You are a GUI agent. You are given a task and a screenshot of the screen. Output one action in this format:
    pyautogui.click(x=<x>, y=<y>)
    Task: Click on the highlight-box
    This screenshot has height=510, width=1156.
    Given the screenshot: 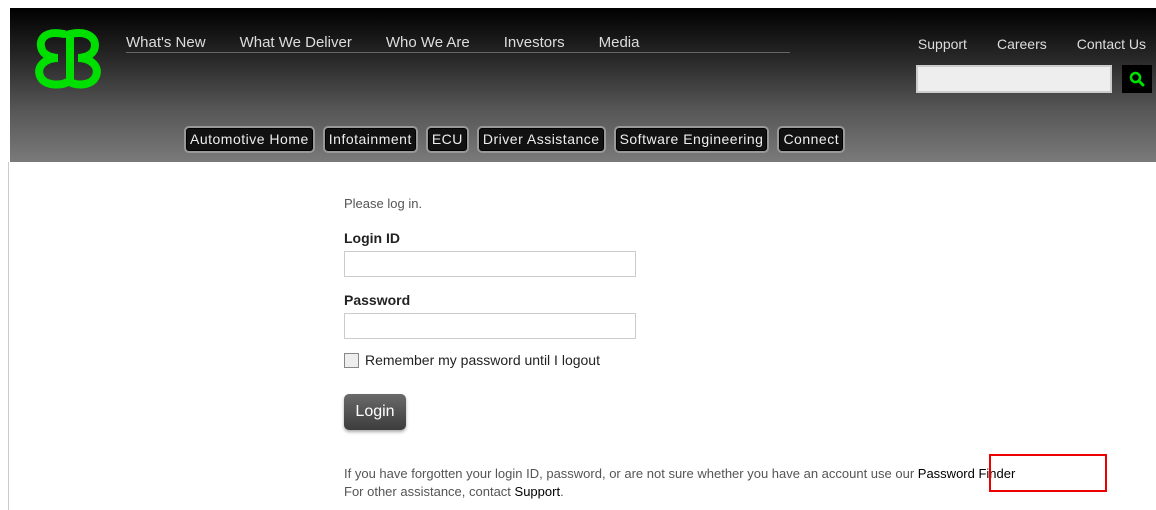 What is the action you would take?
    pyautogui.click(x=1048, y=473)
    